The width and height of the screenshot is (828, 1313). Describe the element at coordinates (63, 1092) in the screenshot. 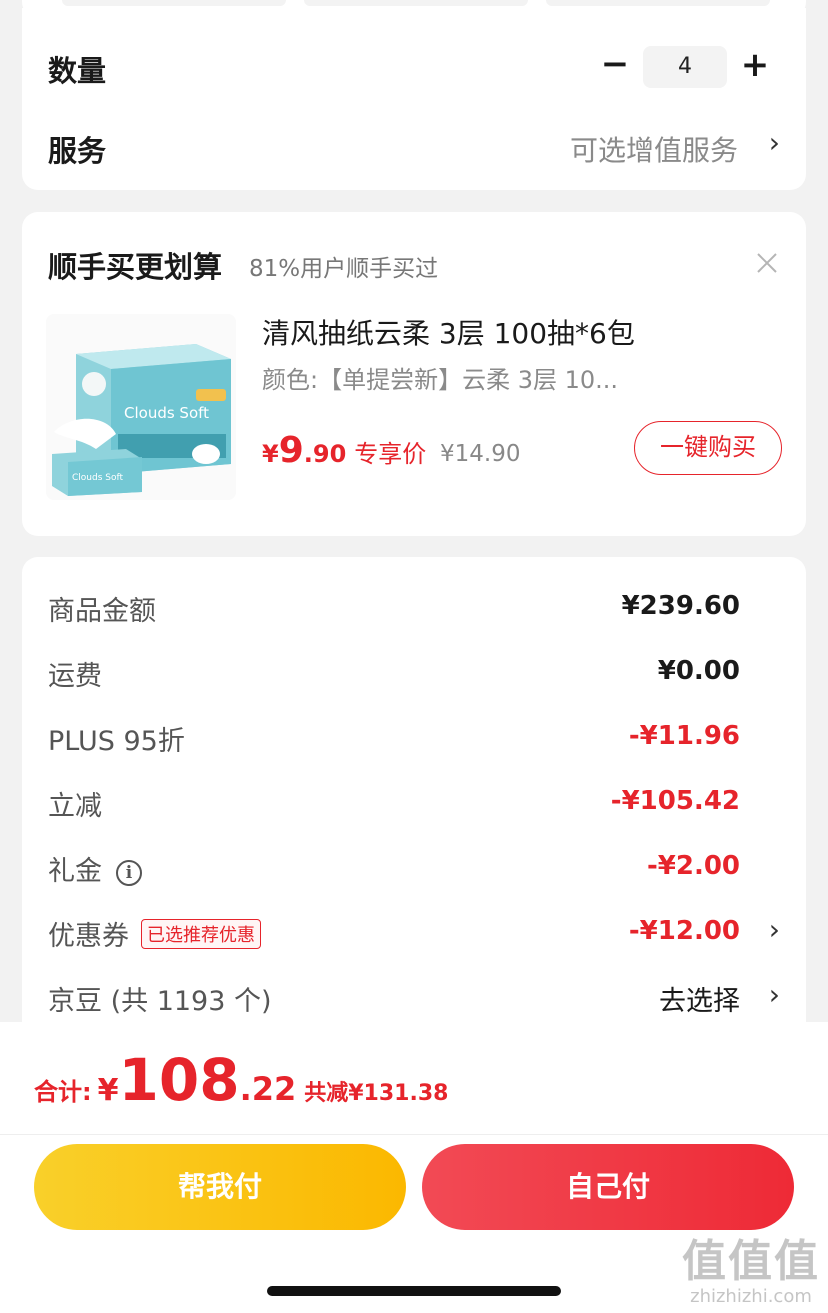

I see `total-label: 合计:` at that location.